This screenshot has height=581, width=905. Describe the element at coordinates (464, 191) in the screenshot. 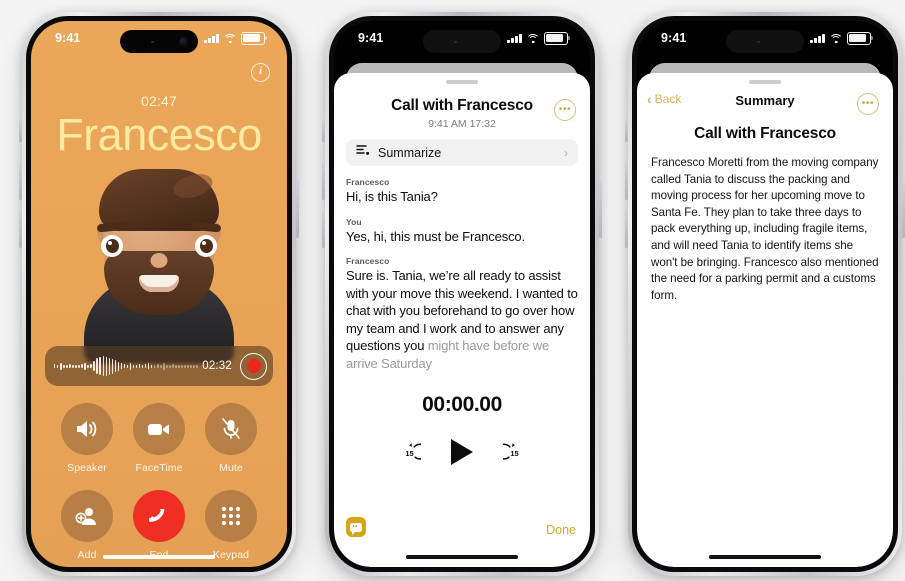

I see `transcript-entry: Francesco Hi, is this Tania?` at that location.